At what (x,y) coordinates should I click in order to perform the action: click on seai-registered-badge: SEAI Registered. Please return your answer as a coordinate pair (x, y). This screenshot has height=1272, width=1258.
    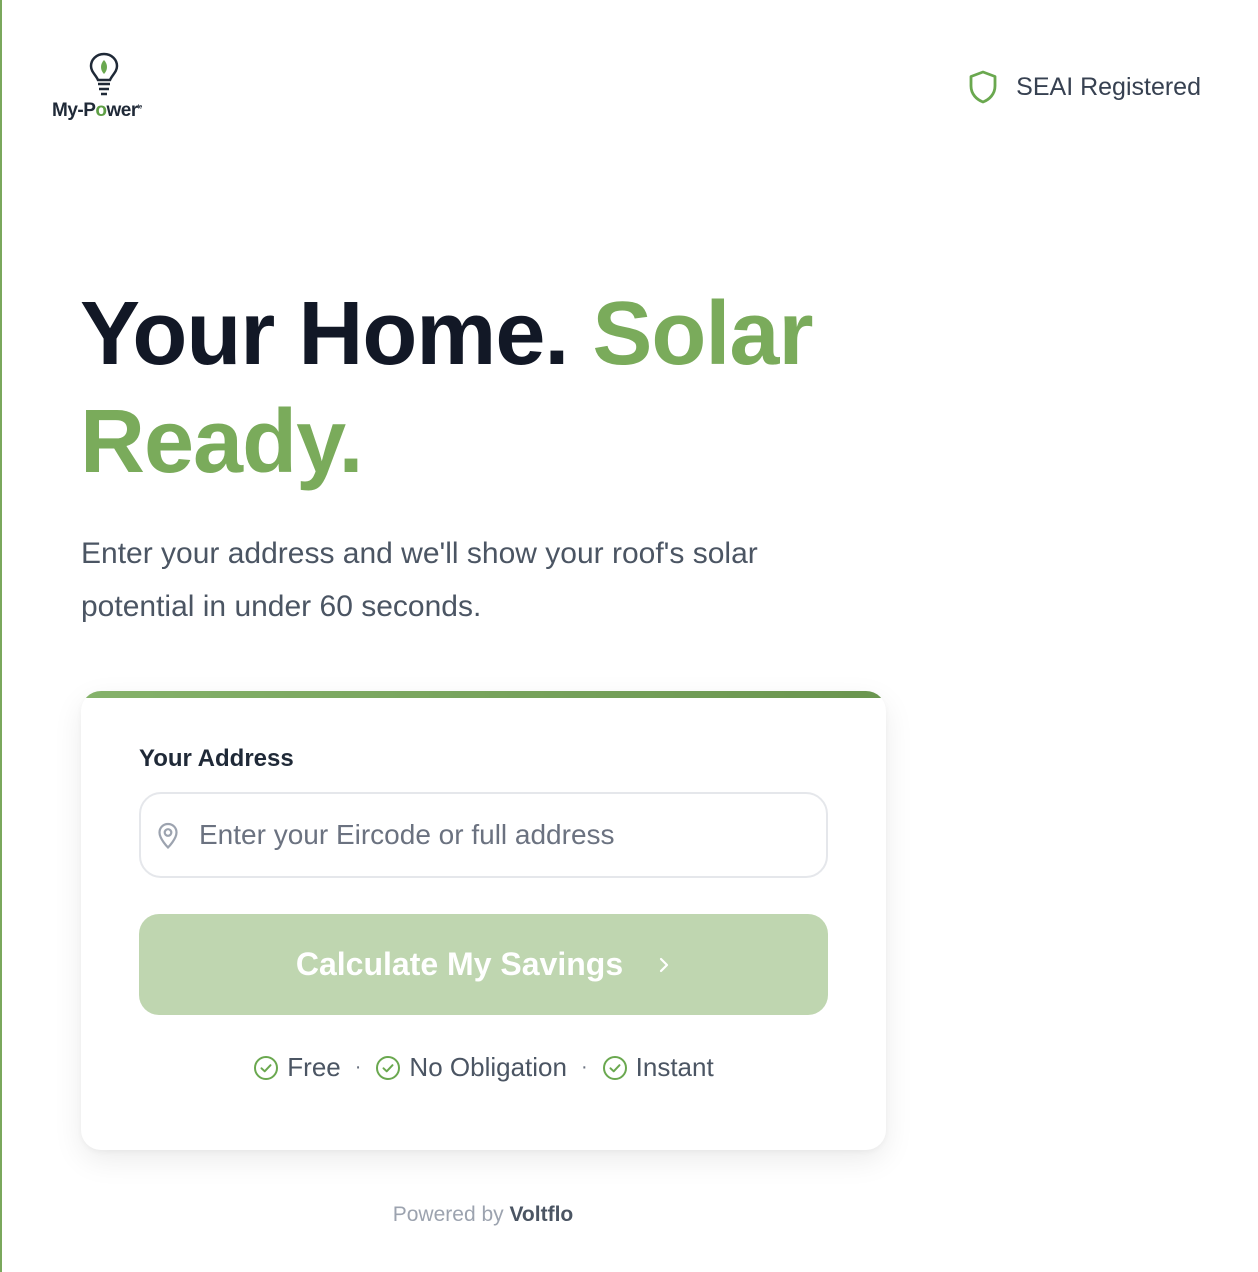
    Looking at the image, I should click on (1084, 87).